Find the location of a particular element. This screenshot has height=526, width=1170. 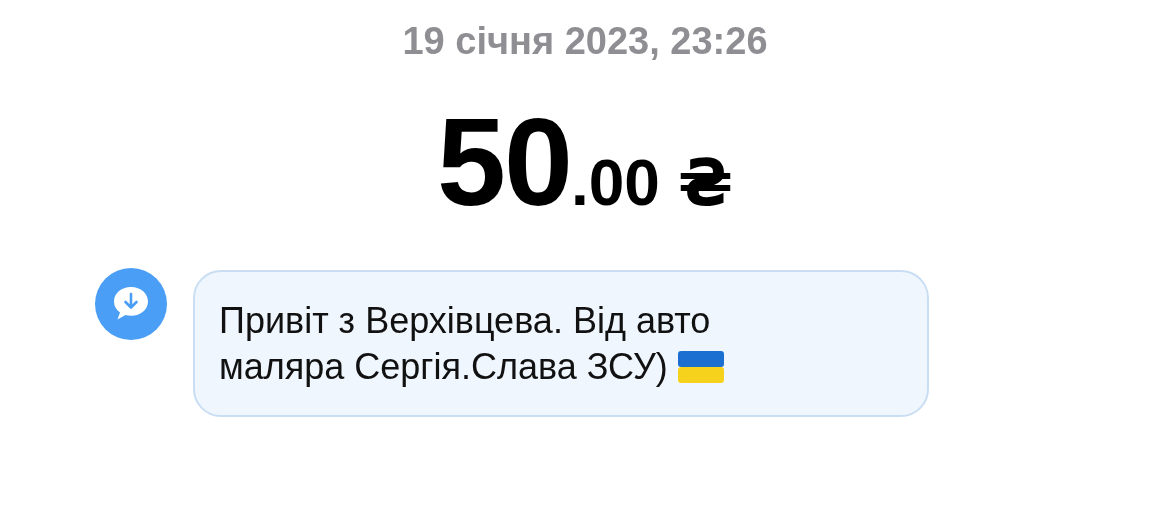

amount-fraction: .00 is located at coordinates (615, 183).